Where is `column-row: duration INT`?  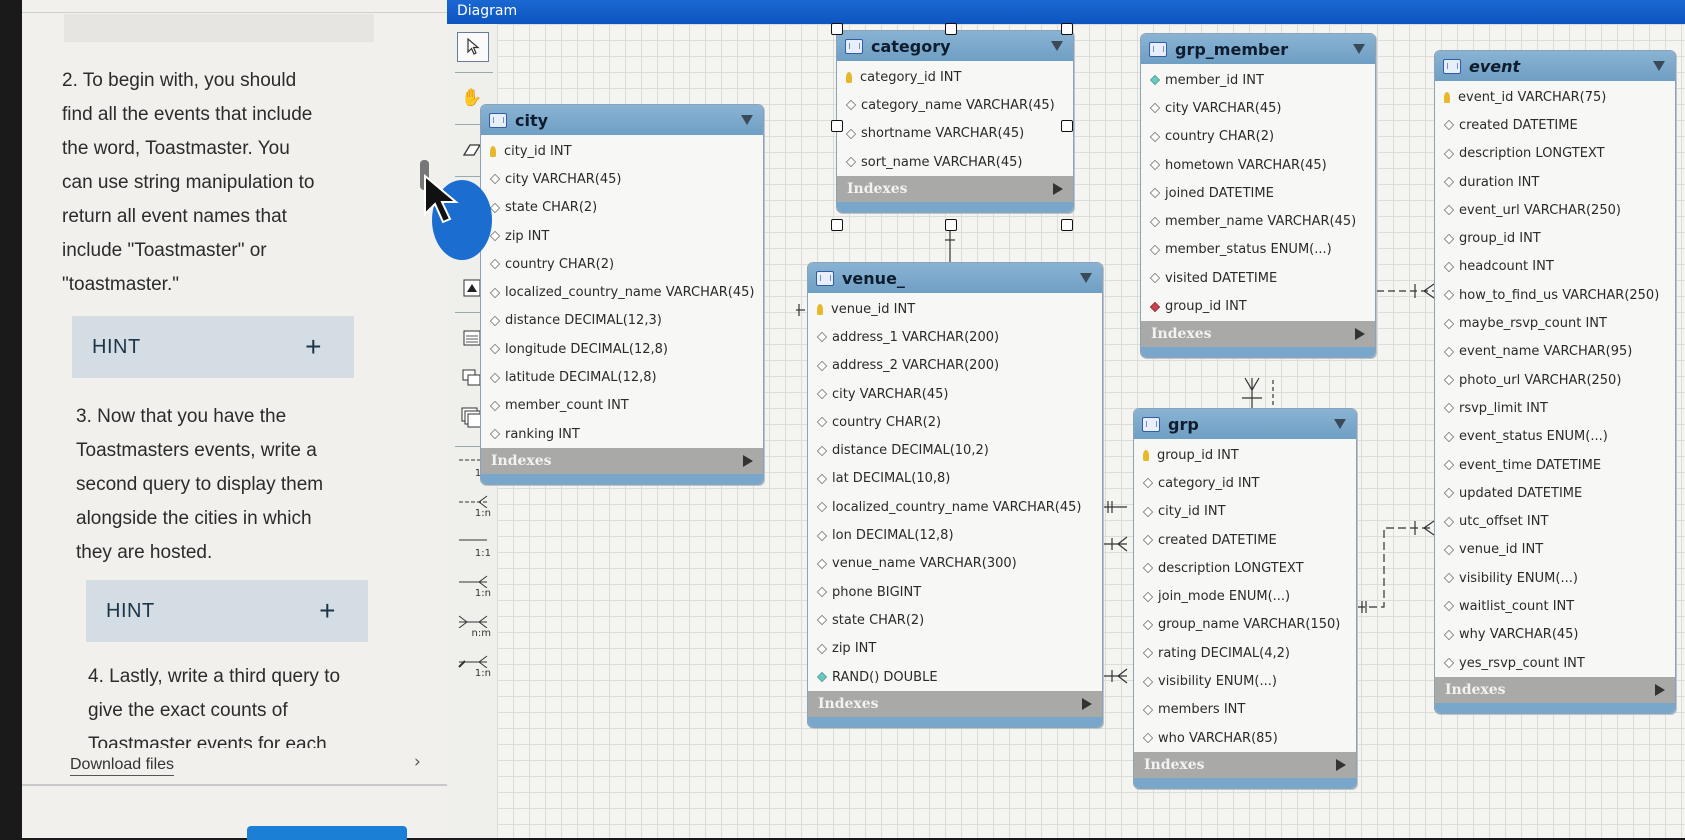
column-row: duration INT is located at coordinates (1555, 182).